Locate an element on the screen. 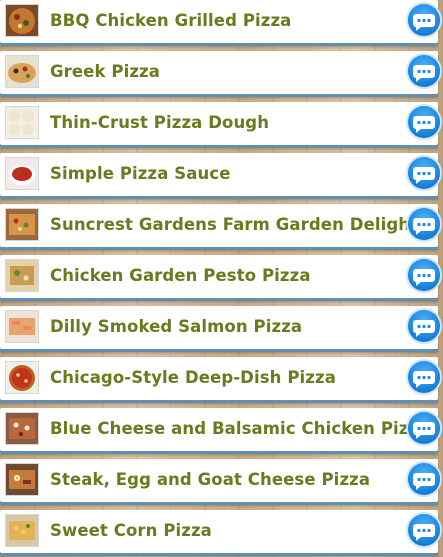 The height and width of the screenshot is (557, 443). recipe-title: Sweet Corn Pizza is located at coordinates (131, 530).